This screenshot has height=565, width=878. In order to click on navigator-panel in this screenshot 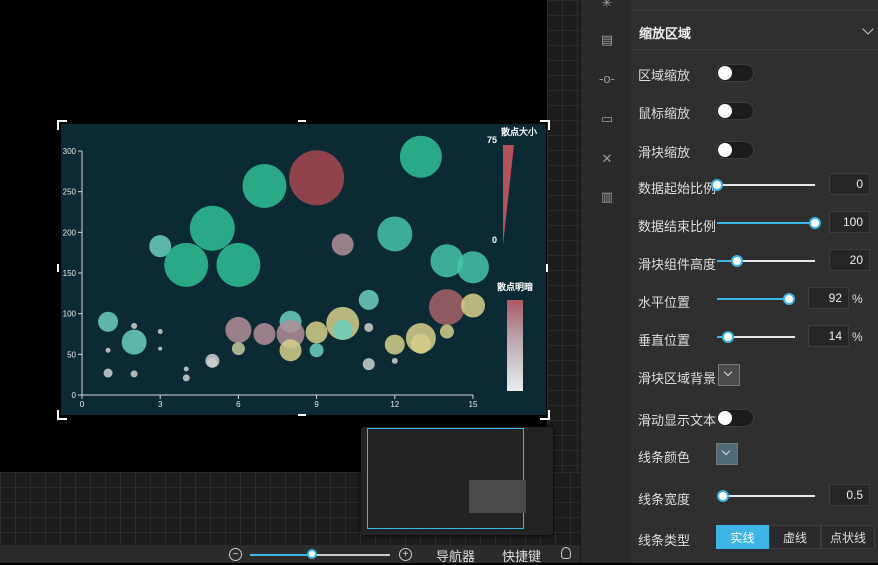, I will do `click(457, 481)`.